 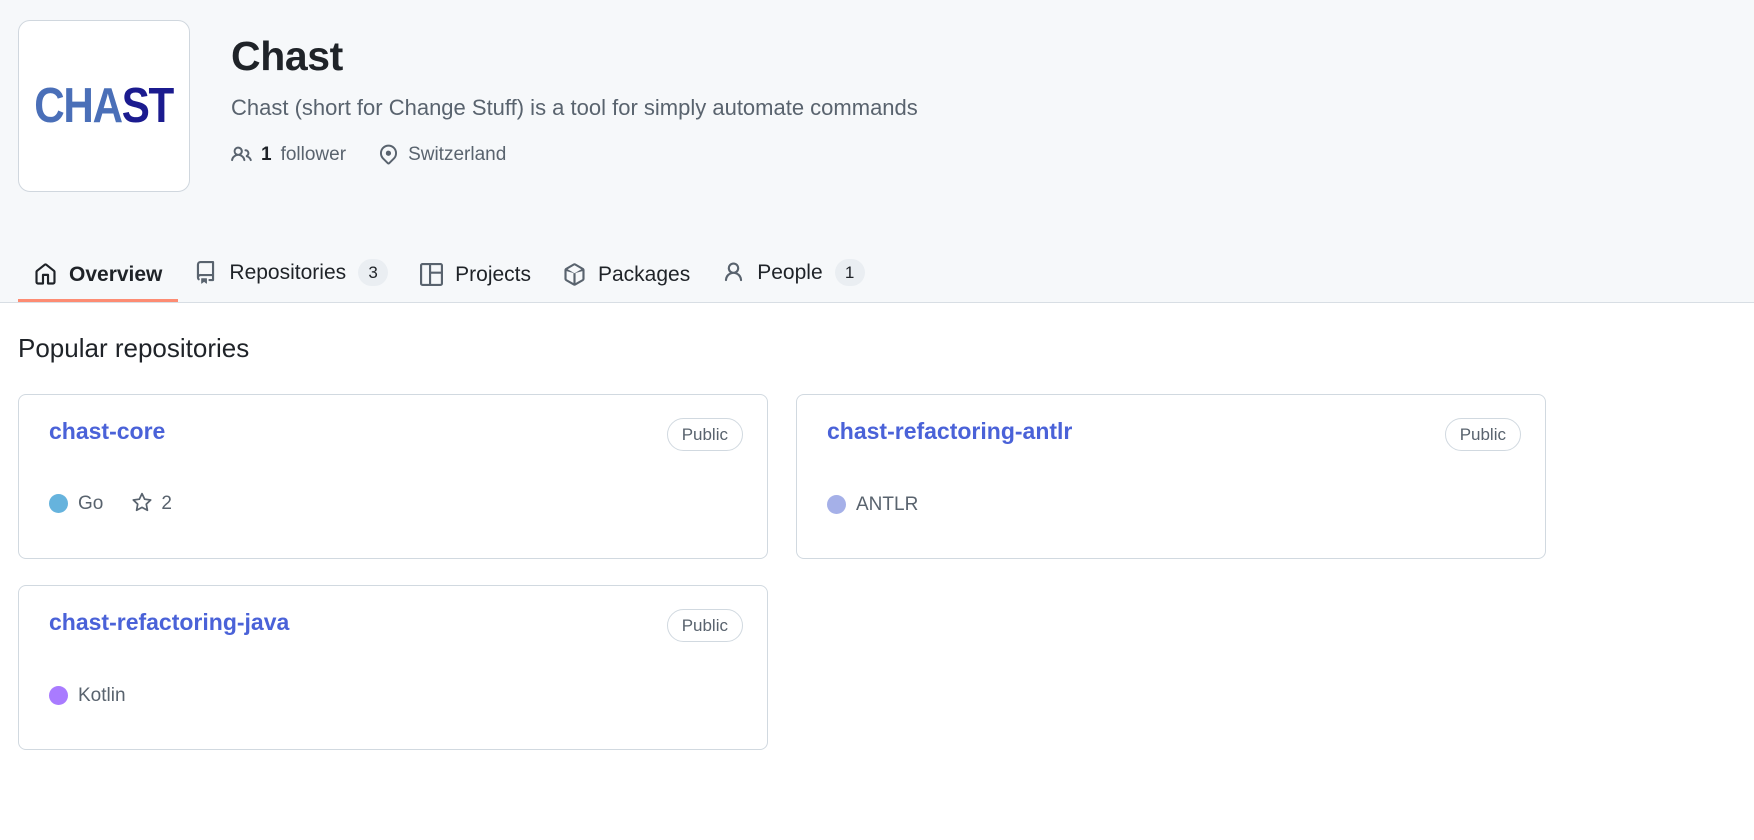 I want to click on popular-repositories-title: Popular repositories, so click(x=134, y=348).